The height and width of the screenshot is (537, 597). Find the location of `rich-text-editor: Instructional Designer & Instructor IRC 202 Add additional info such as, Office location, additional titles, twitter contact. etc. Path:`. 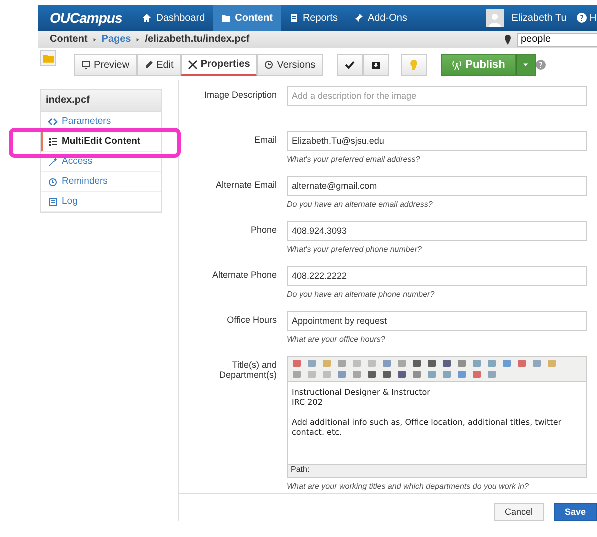

rich-text-editor: Instructional Designer & Instructor IRC 202 Add additional info such as, Office location, additional titles, twitter contact. etc. Path: is located at coordinates (437, 417).